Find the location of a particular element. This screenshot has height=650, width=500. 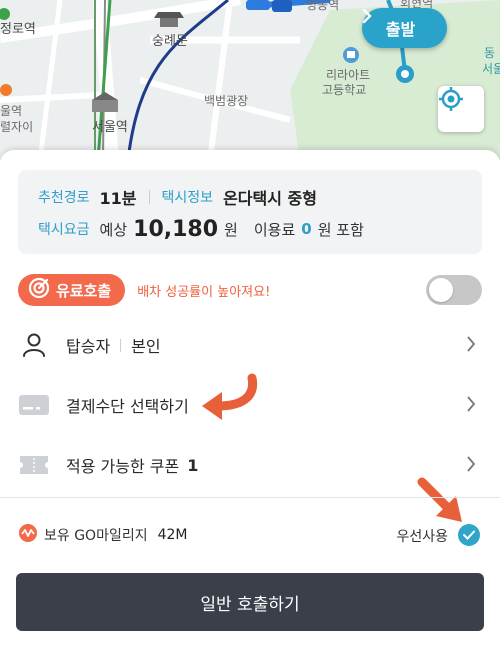

coupon-label: 적용 가능한 쿠폰 is located at coordinates (123, 466).